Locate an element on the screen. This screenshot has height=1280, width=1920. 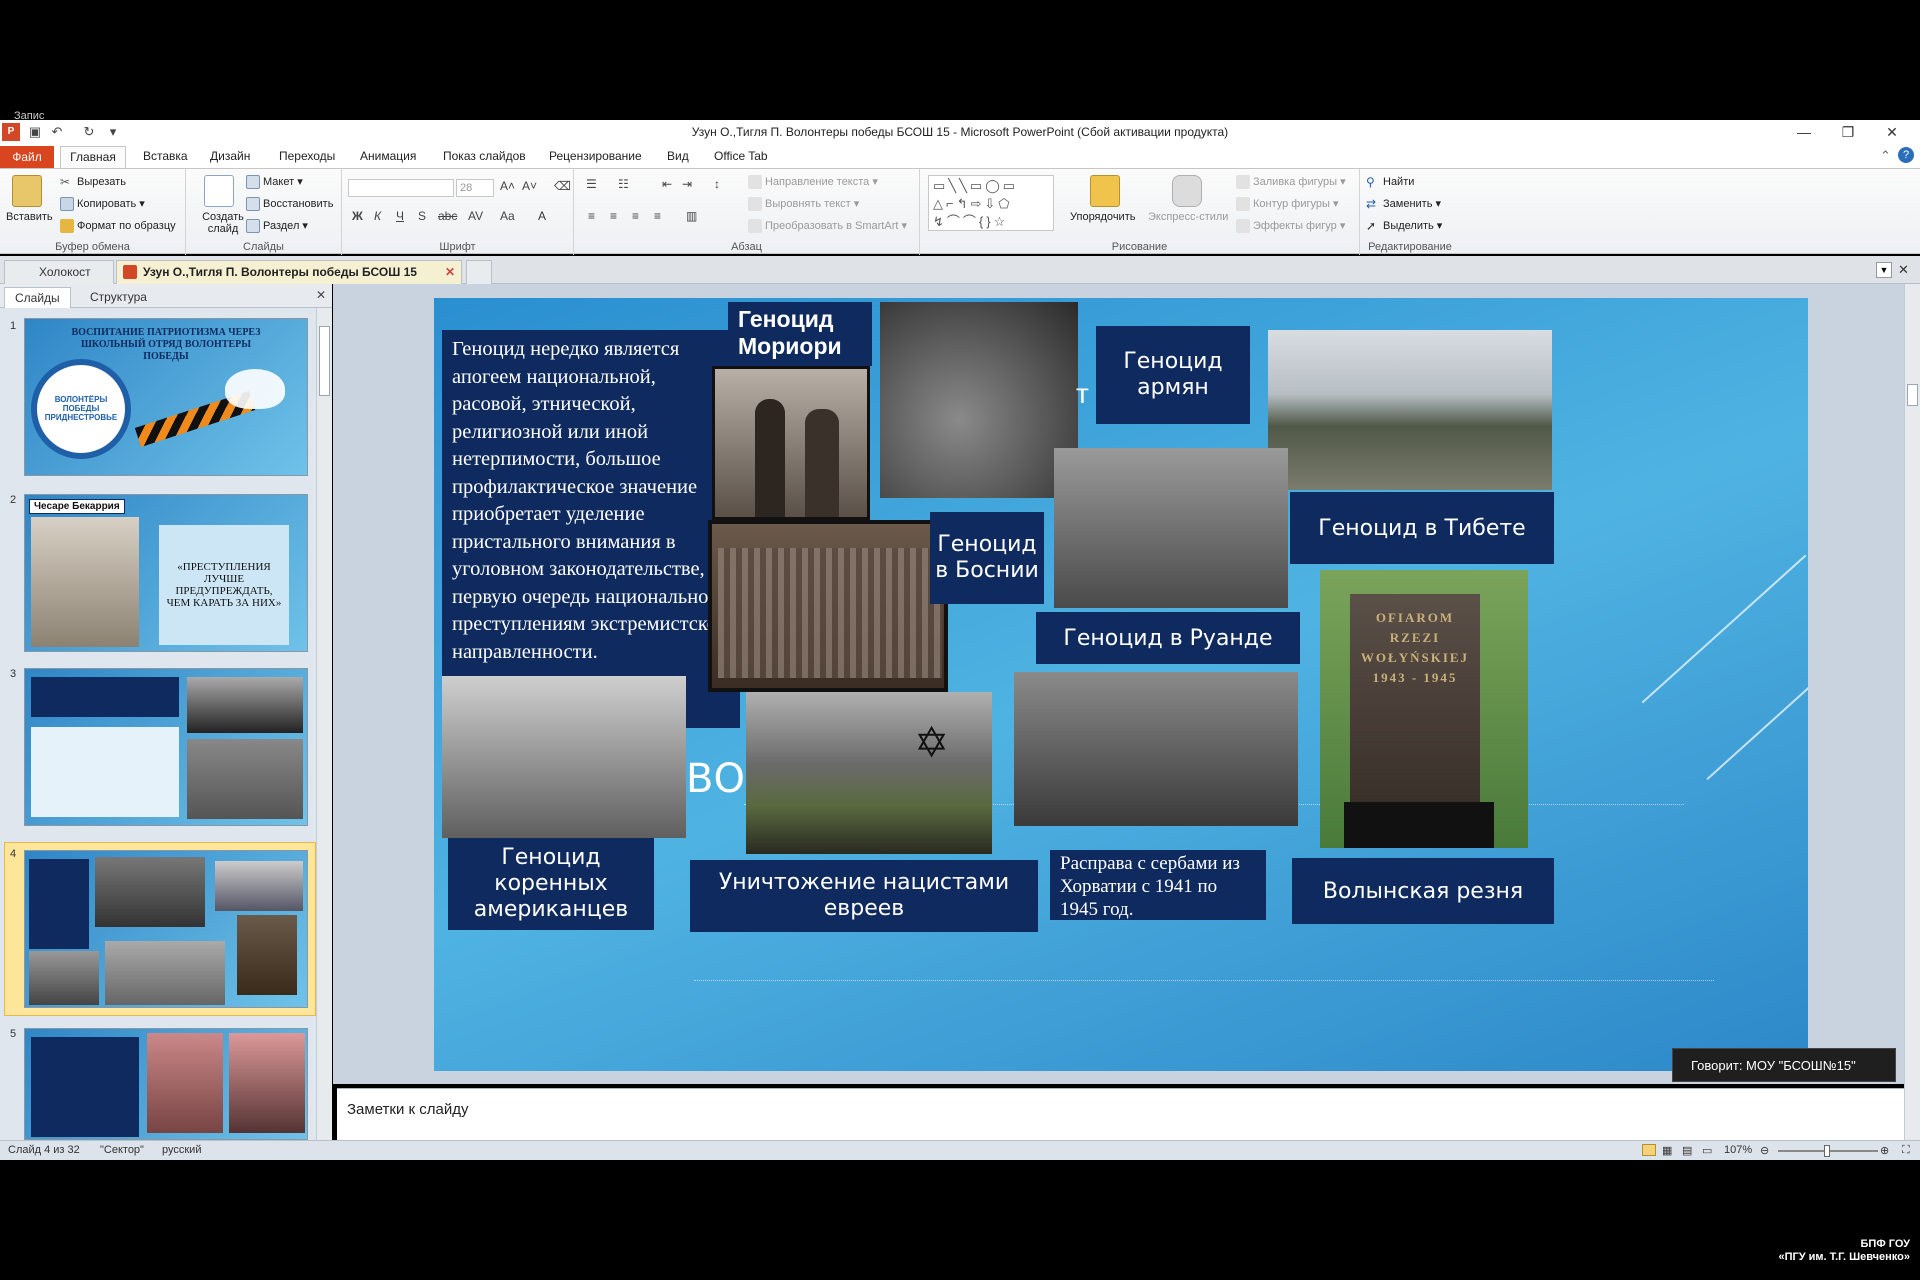
zoom-in-icon: ⊕ is located at coordinates (1884, 1150).